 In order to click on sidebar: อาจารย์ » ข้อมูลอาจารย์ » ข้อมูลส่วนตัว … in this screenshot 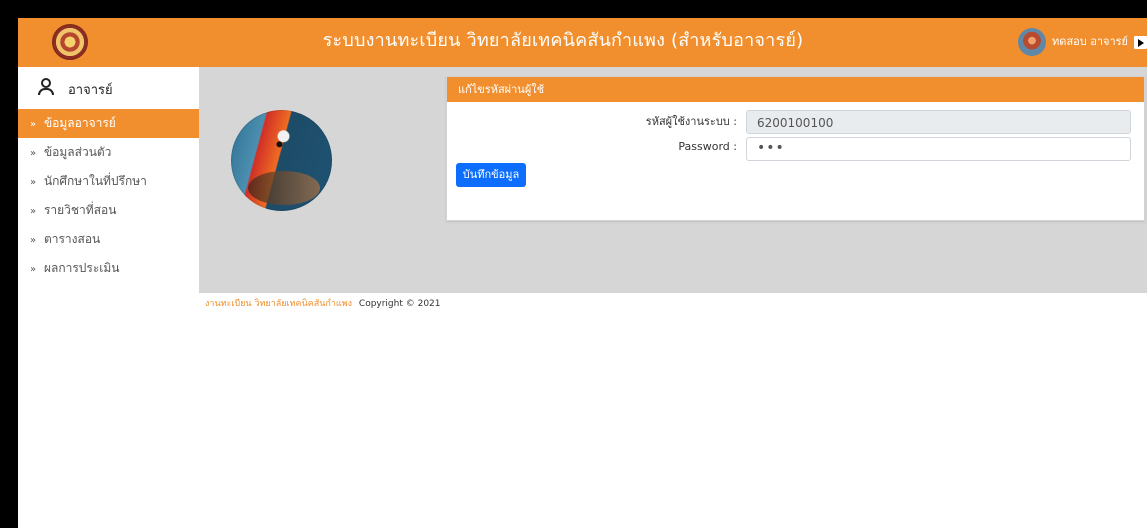, I will do `click(108, 297)`.